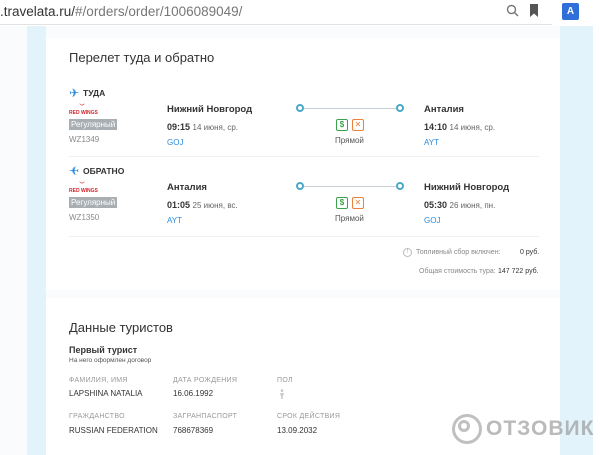  I want to click on url-text: .travelata.ru/#/orders/order/1006089049/, so click(121, 11).